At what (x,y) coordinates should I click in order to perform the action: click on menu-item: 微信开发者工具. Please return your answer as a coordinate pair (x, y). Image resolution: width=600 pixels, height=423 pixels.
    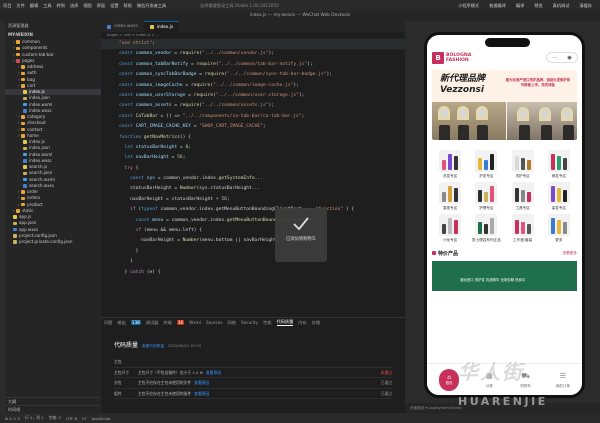
    Looking at the image, I should click on (151, 6).